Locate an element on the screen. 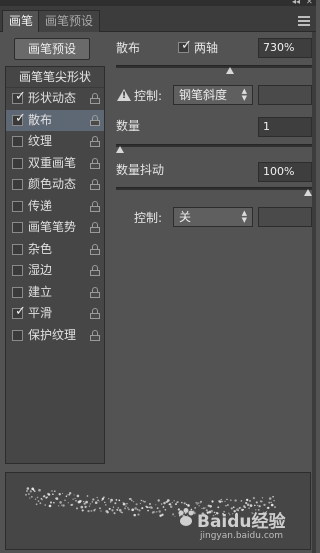  count-jitter-slider-thumb is located at coordinates (308, 192).